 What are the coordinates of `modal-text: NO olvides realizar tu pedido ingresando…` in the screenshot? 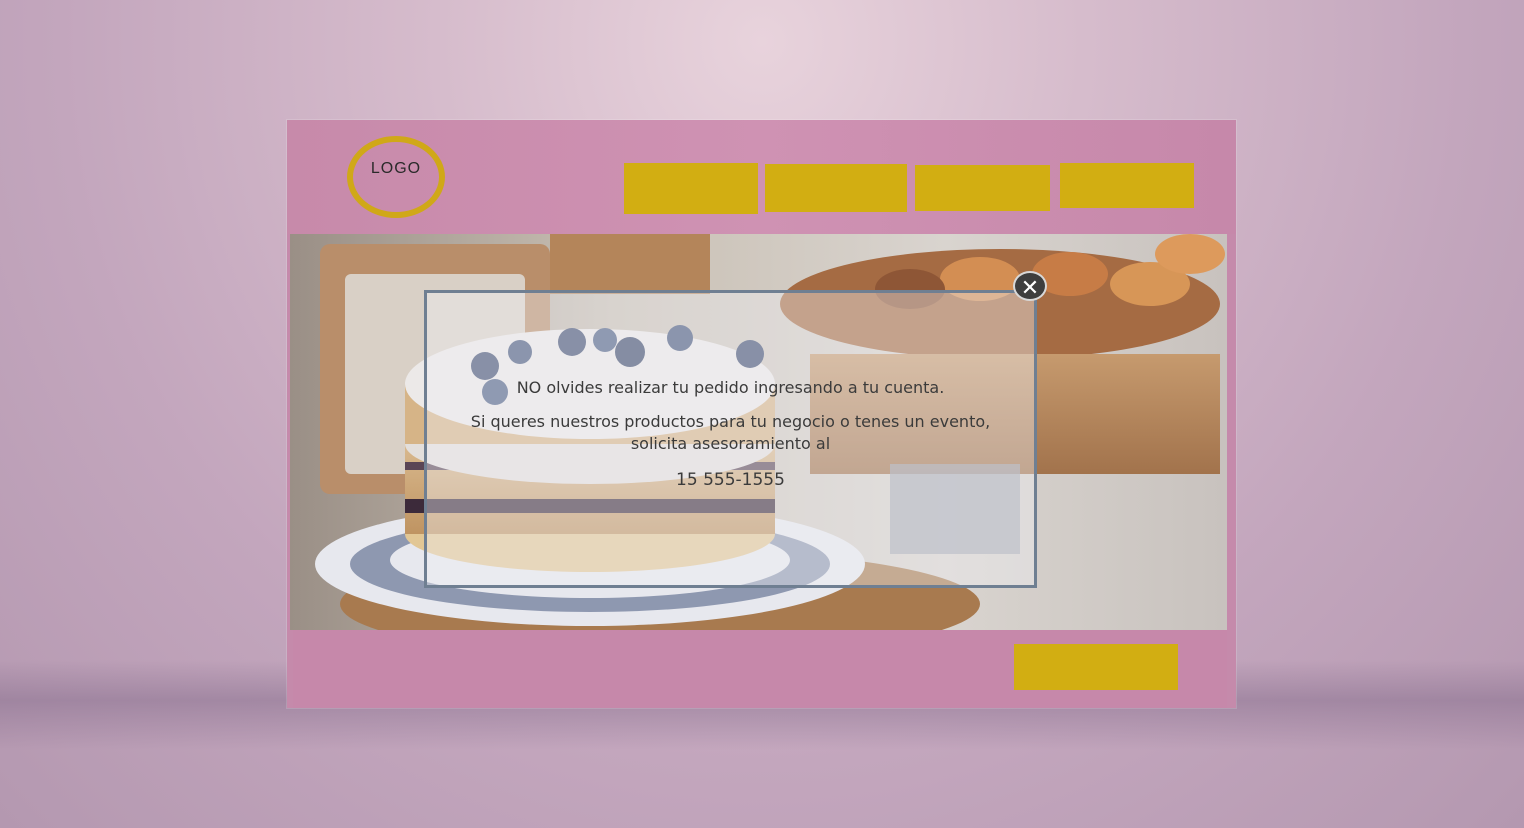 It's located at (730, 434).